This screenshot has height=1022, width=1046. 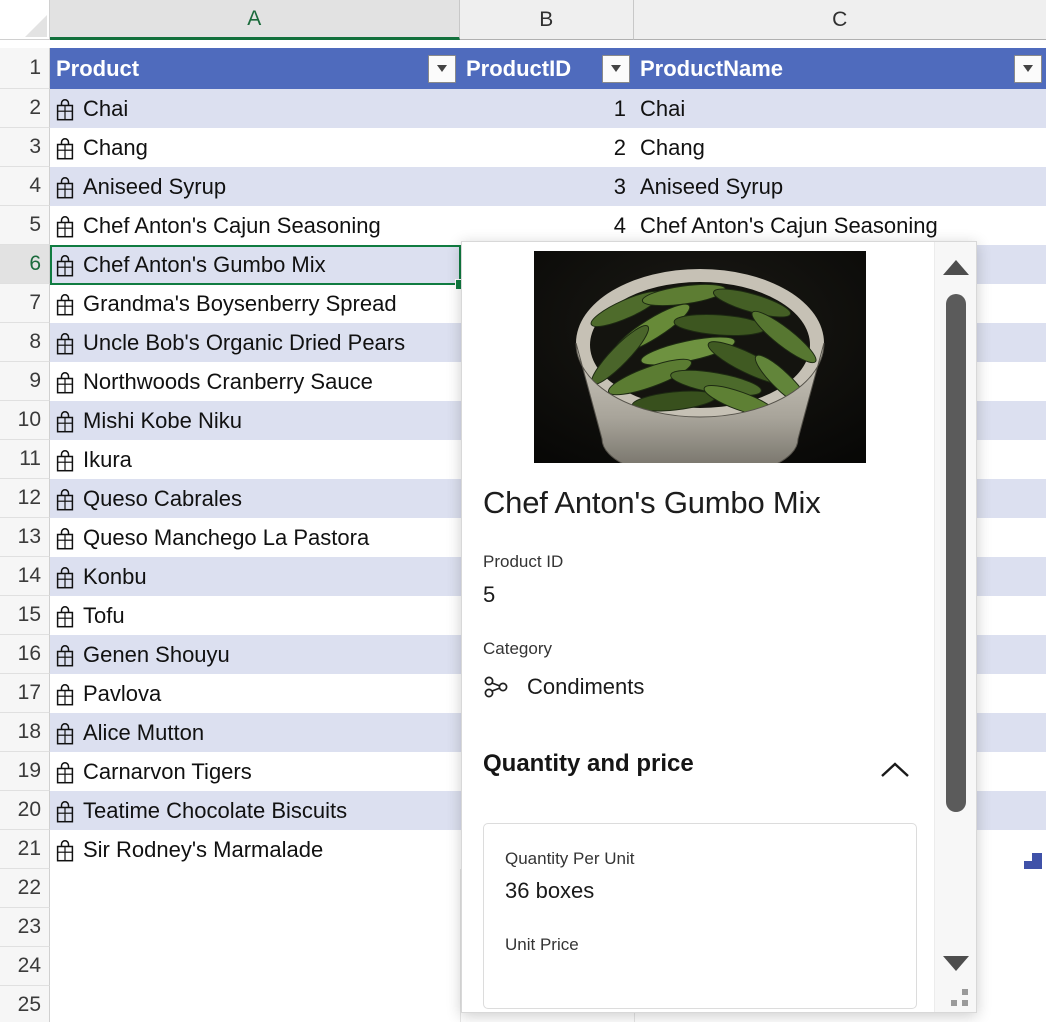 What do you see at coordinates (115, 576) in the screenshot?
I see `cell-product-label: Konbu` at bounding box center [115, 576].